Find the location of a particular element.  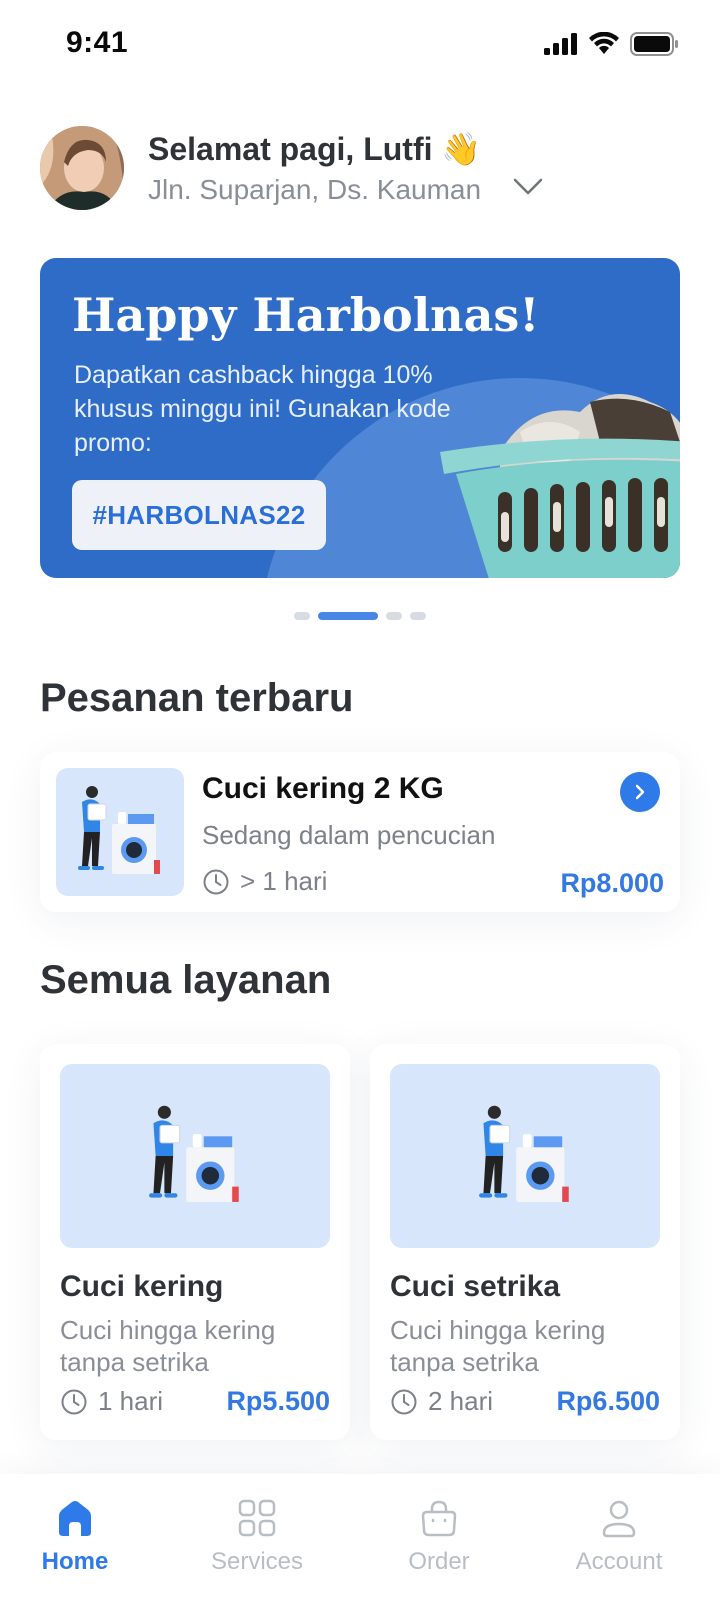

status-time: 9:41 is located at coordinates (97, 42).